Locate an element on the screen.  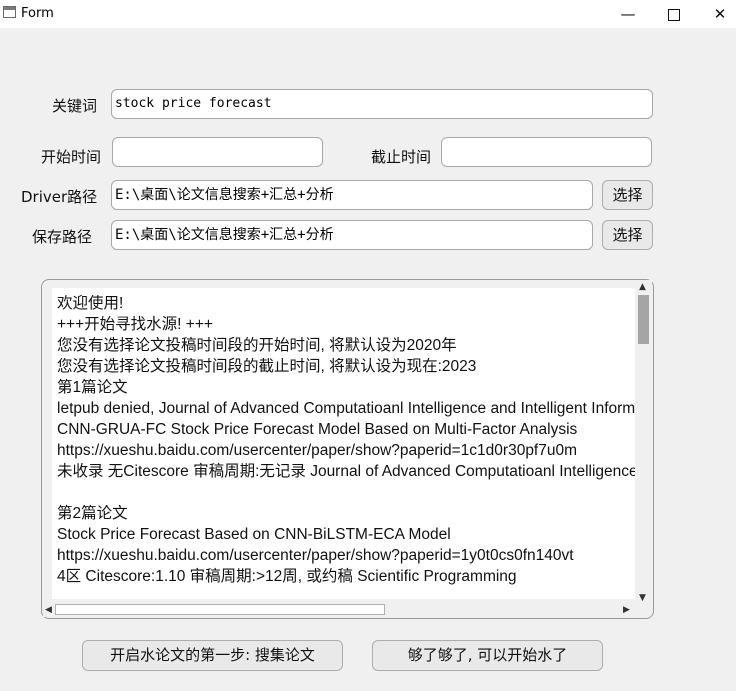
driver-path-label: Driver路径 is located at coordinates (59, 197).